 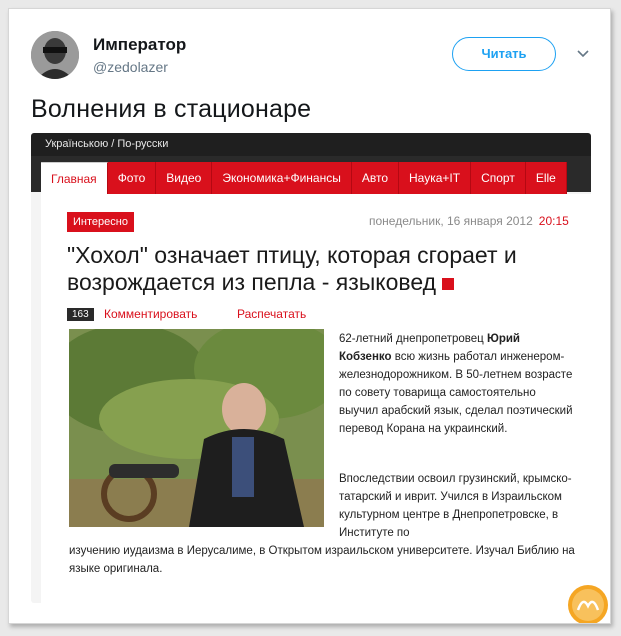 I want to click on time-text: 20:15, so click(x=553, y=221).